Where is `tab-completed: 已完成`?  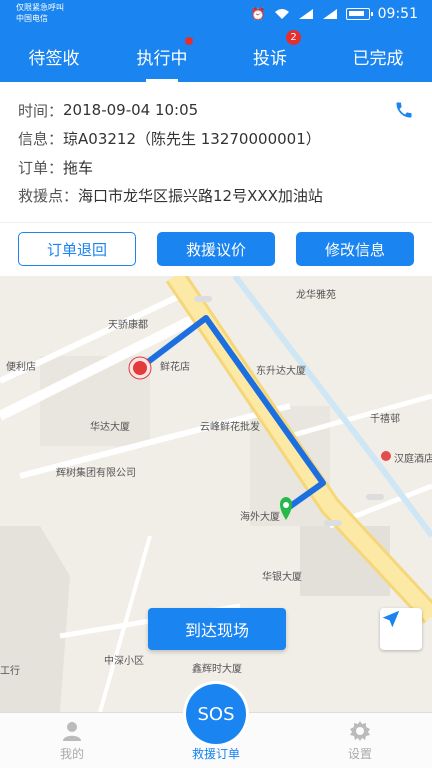
tab-completed: 已完成 is located at coordinates (378, 56).